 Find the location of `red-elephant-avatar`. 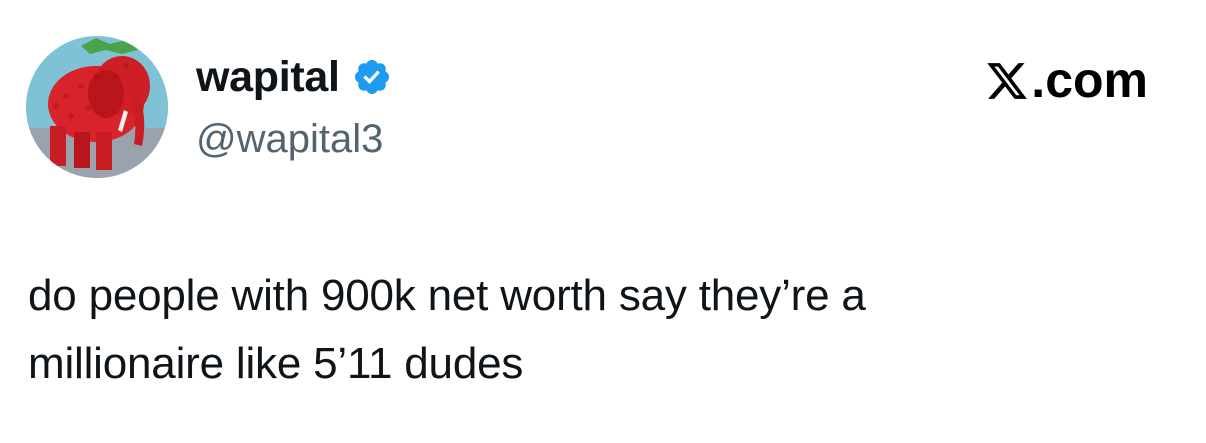

red-elephant-avatar is located at coordinates (97, 107).